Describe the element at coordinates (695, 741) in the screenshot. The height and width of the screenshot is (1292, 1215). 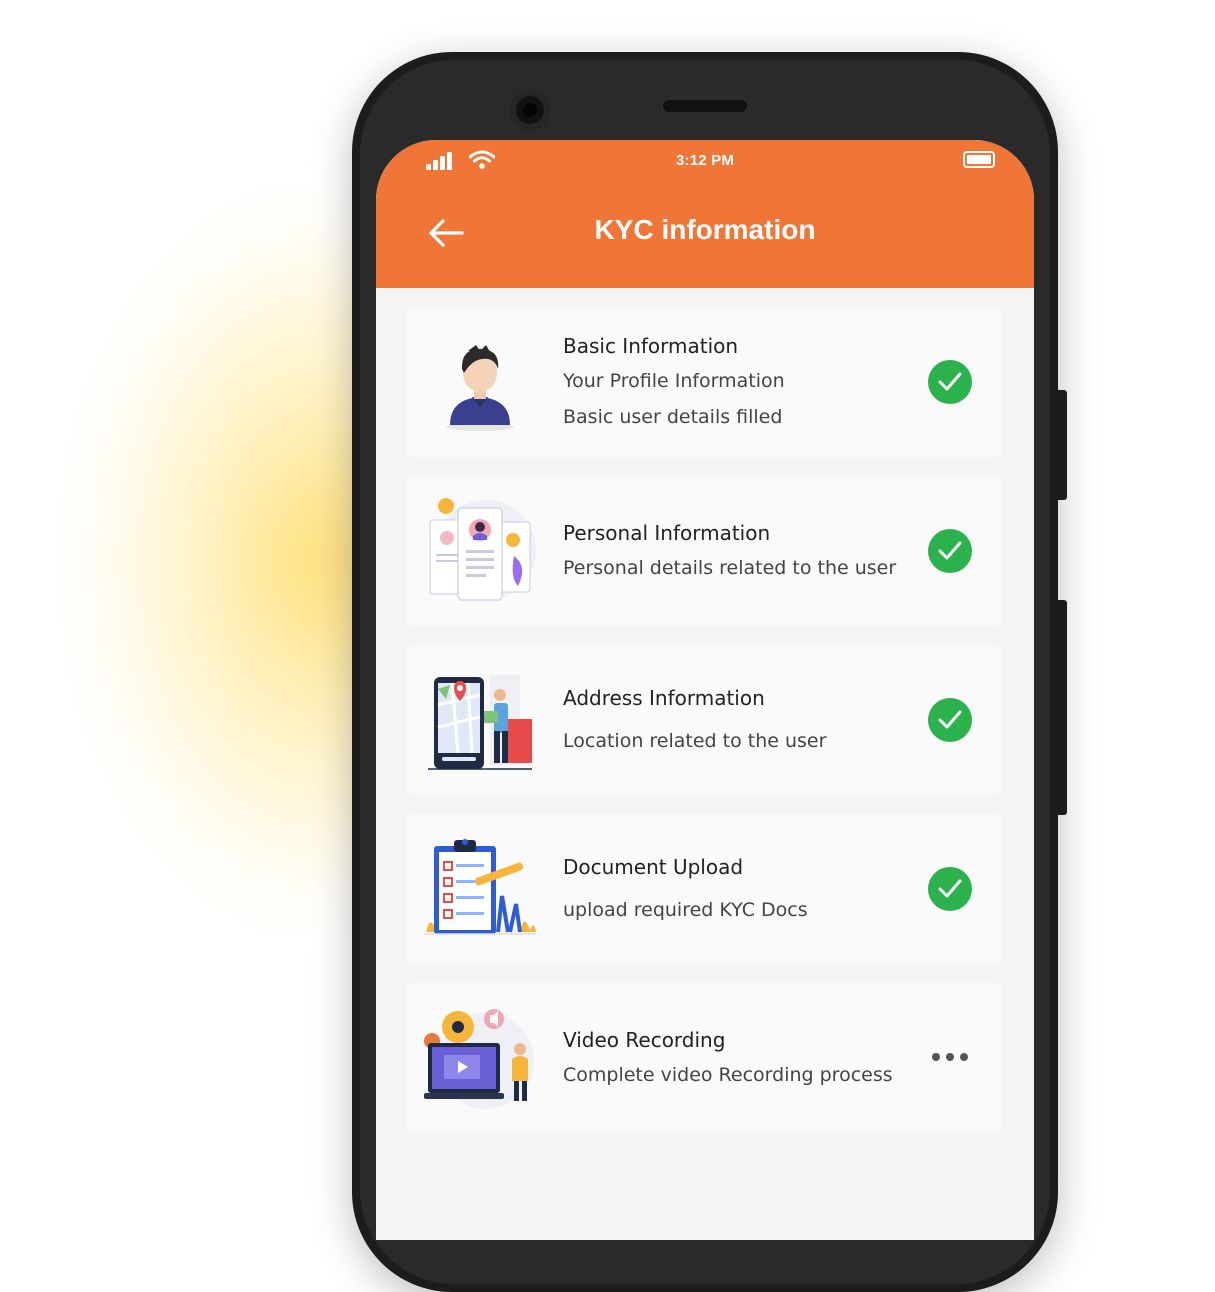
I see `card-subtitle: Location related to the user` at that location.